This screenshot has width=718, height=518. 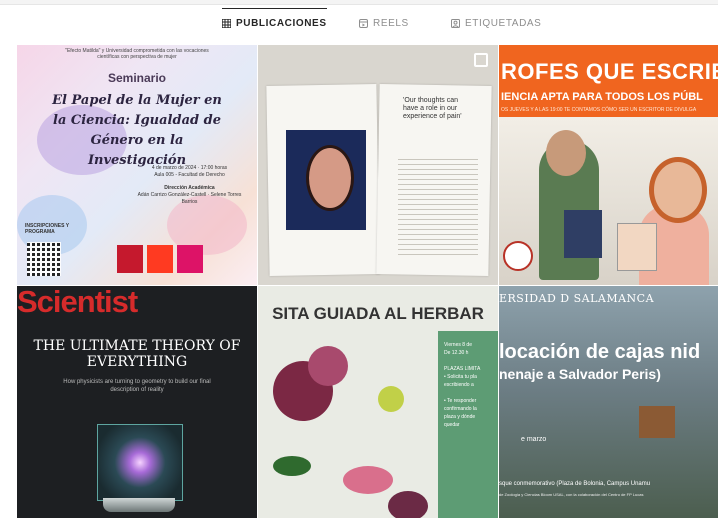 What do you see at coordinates (137, 354) in the screenshot?
I see `cover-title: THE ULTIMATE THEORY OF EVERYTHING` at bounding box center [137, 354].